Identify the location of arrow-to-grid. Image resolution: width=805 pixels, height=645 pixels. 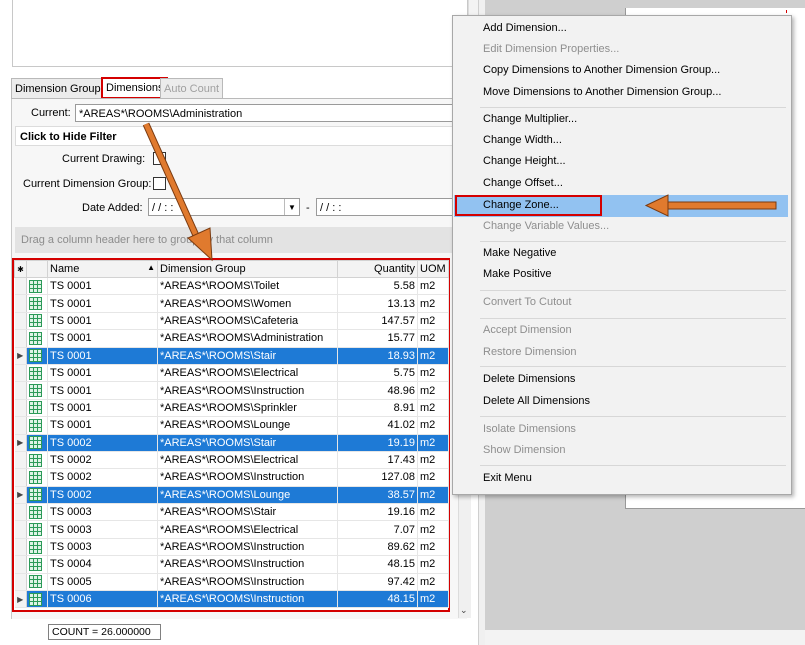
(177, 192).